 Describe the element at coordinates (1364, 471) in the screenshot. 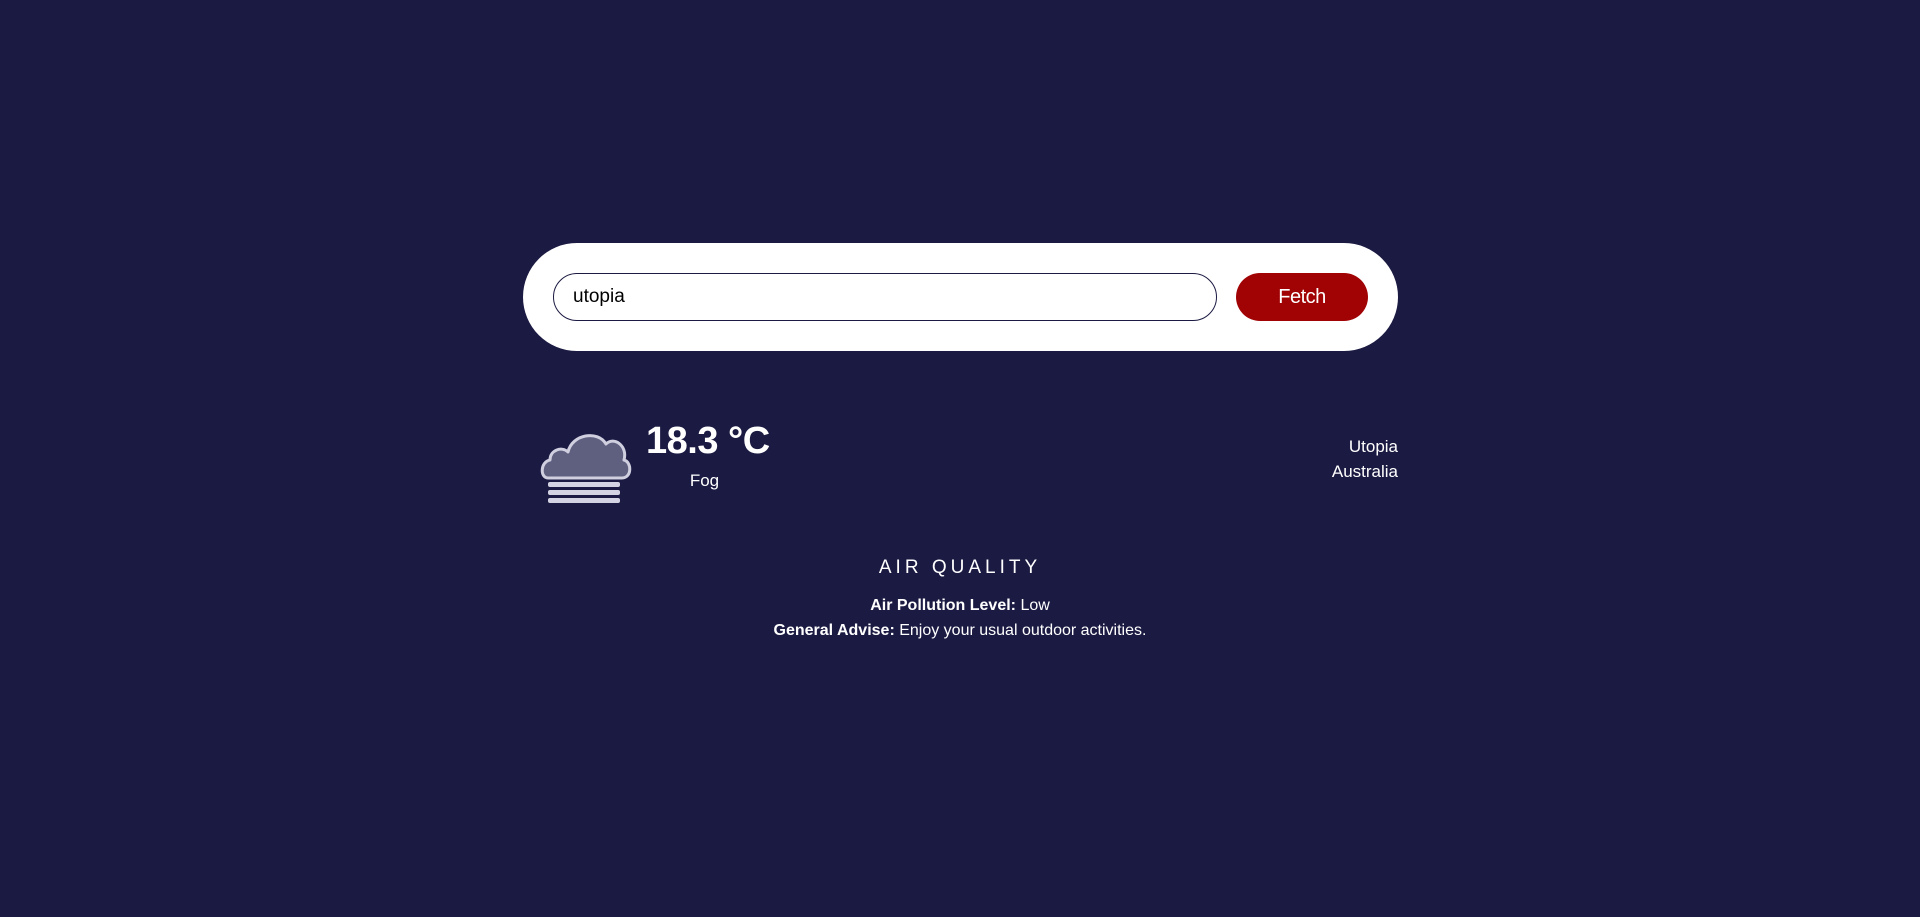

I see `location-country: Australia` at that location.